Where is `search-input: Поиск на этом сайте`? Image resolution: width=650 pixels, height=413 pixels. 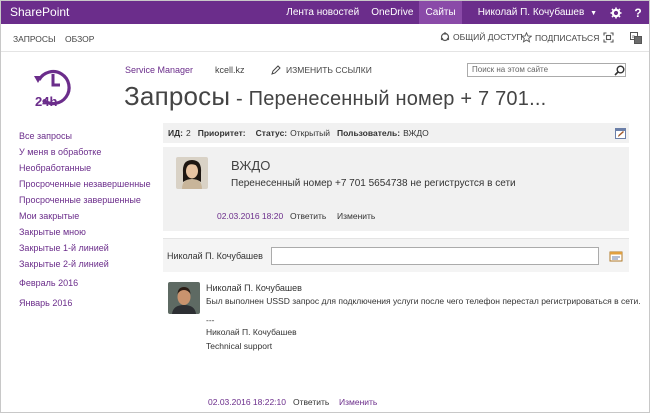 search-input: Поиск на этом сайте is located at coordinates (546, 70).